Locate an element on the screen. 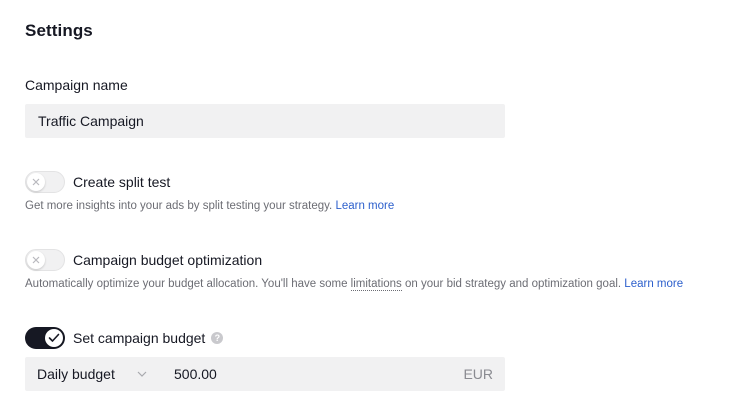  campaign-name-input is located at coordinates (265, 121).